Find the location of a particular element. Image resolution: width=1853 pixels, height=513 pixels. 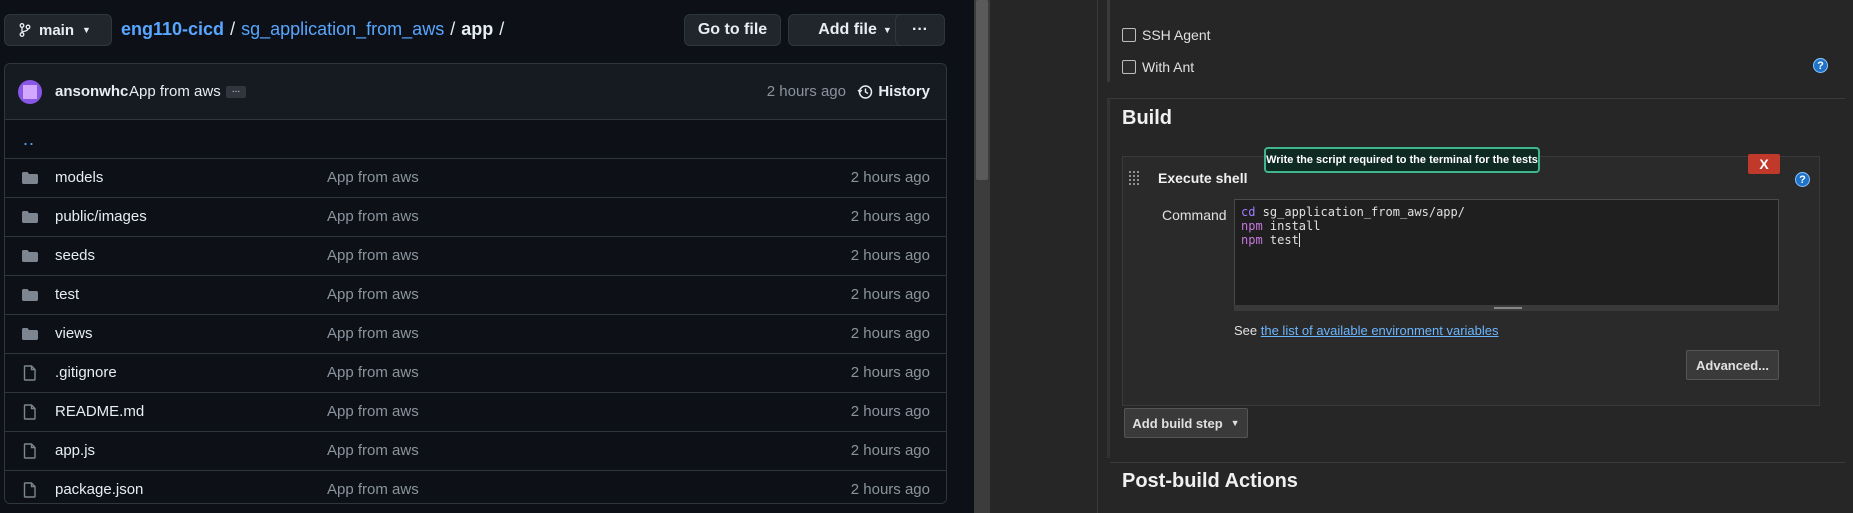

scrollbar is located at coordinates (982, 256).